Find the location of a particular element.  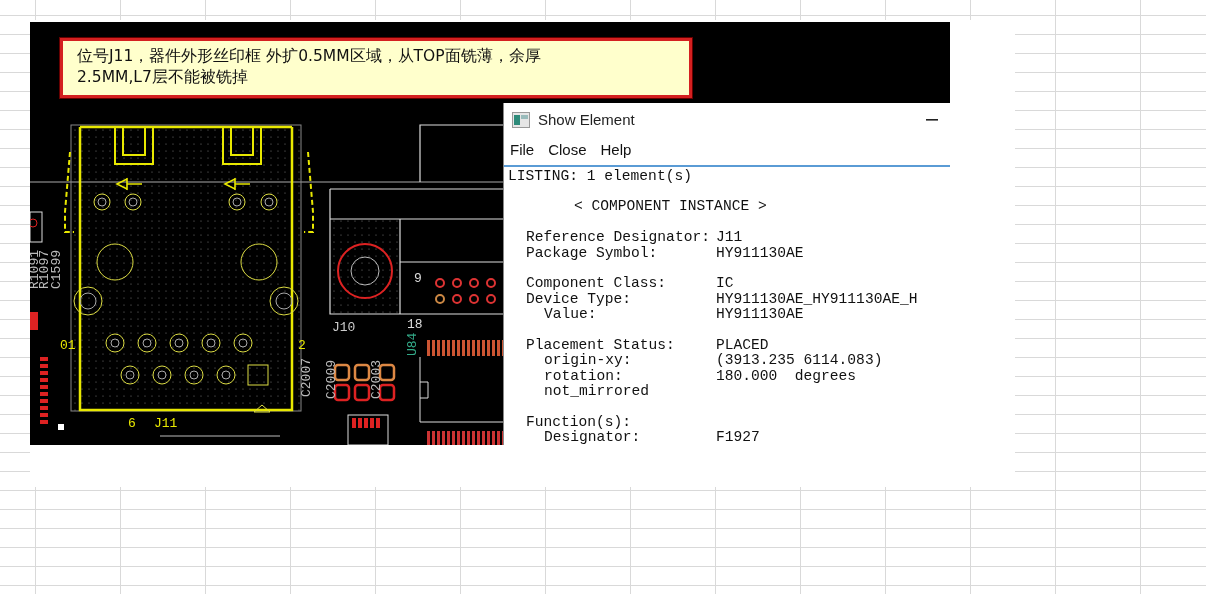

silkscreen-label: J11 is located at coordinates (166, 423).